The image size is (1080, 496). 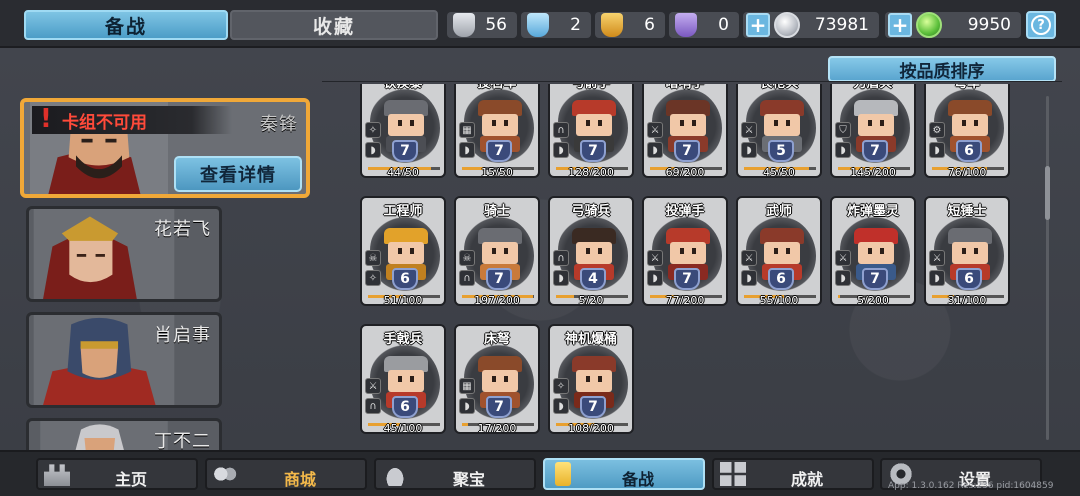 I want to click on nav-treasure-bowl: 聚宝, so click(x=455, y=474).